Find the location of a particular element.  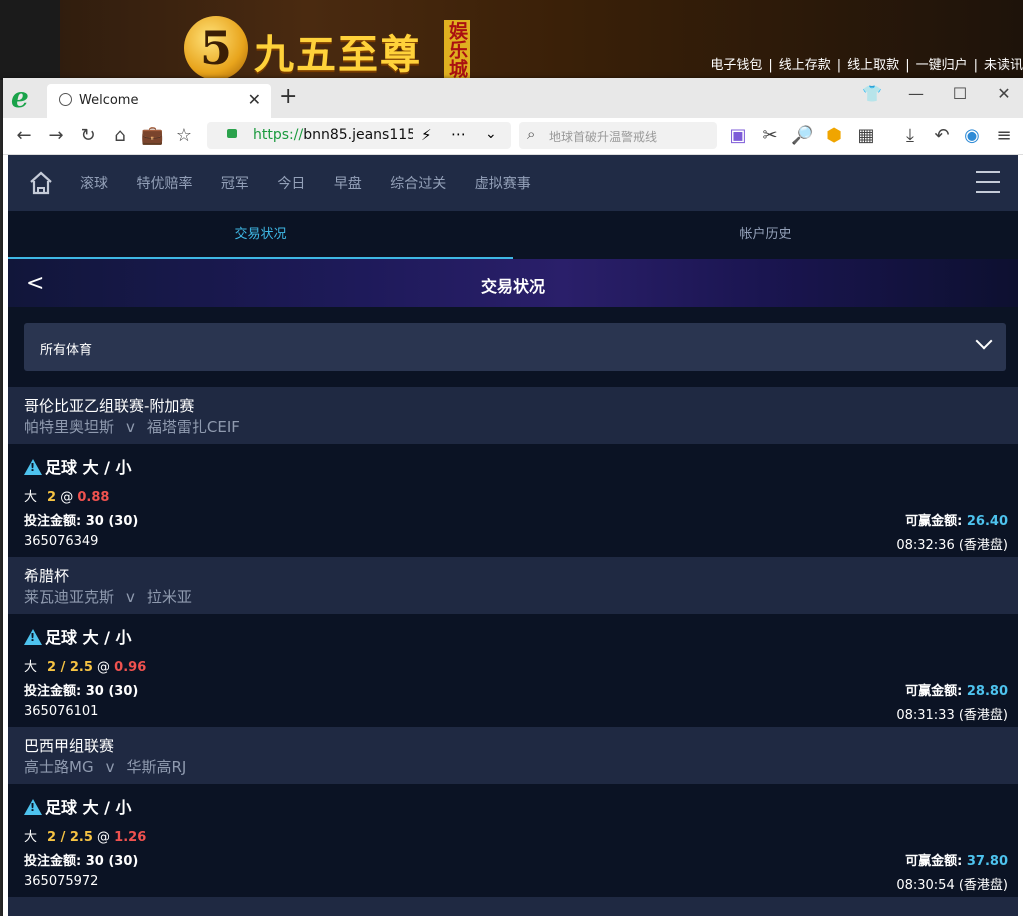

win-label: 可赢金额: is located at coordinates (936, 521).